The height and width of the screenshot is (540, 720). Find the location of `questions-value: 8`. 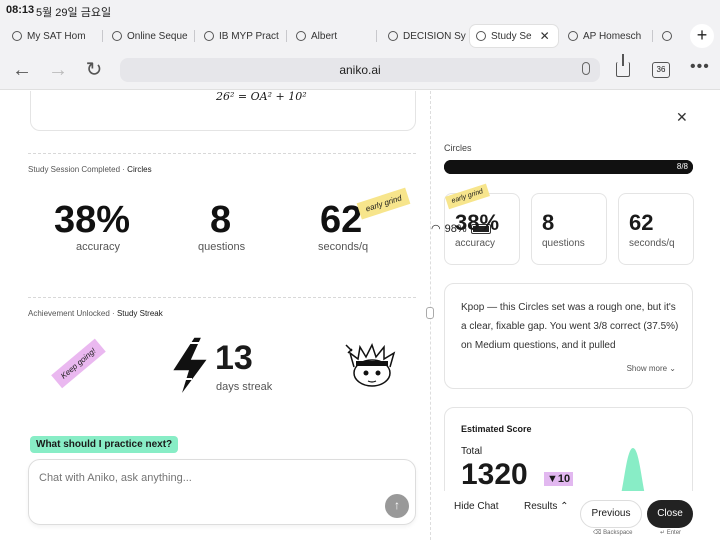

questions-value: 8 is located at coordinates (221, 220).